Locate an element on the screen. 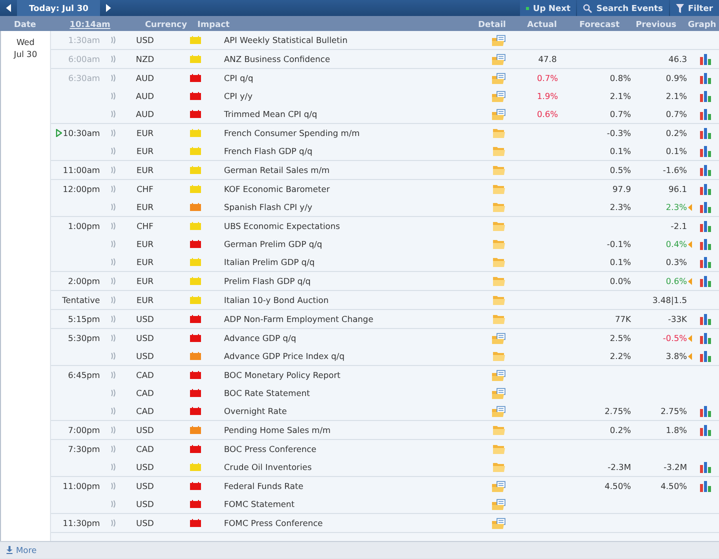 The height and width of the screenshot is (559, 719). event-name: BOC Press Conference is located at coordinates (270, 449).